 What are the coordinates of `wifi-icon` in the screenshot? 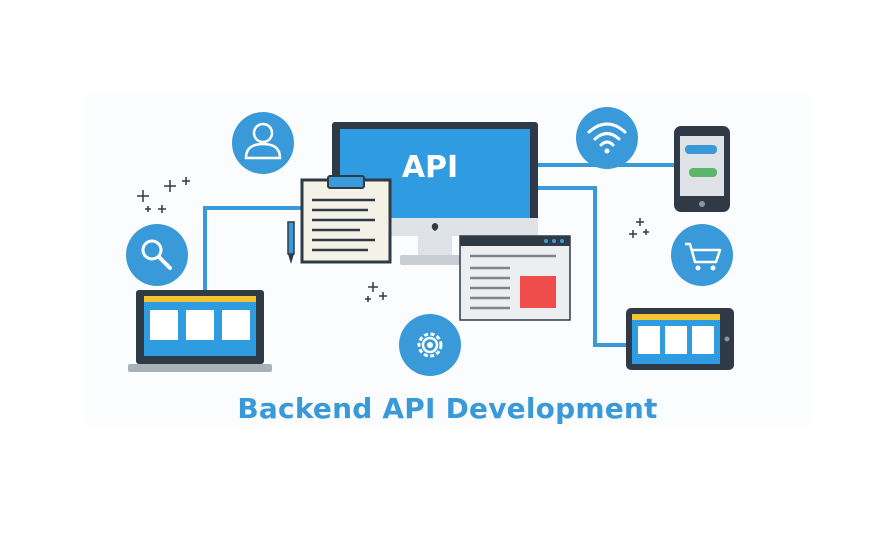 It's located at (607, 138).